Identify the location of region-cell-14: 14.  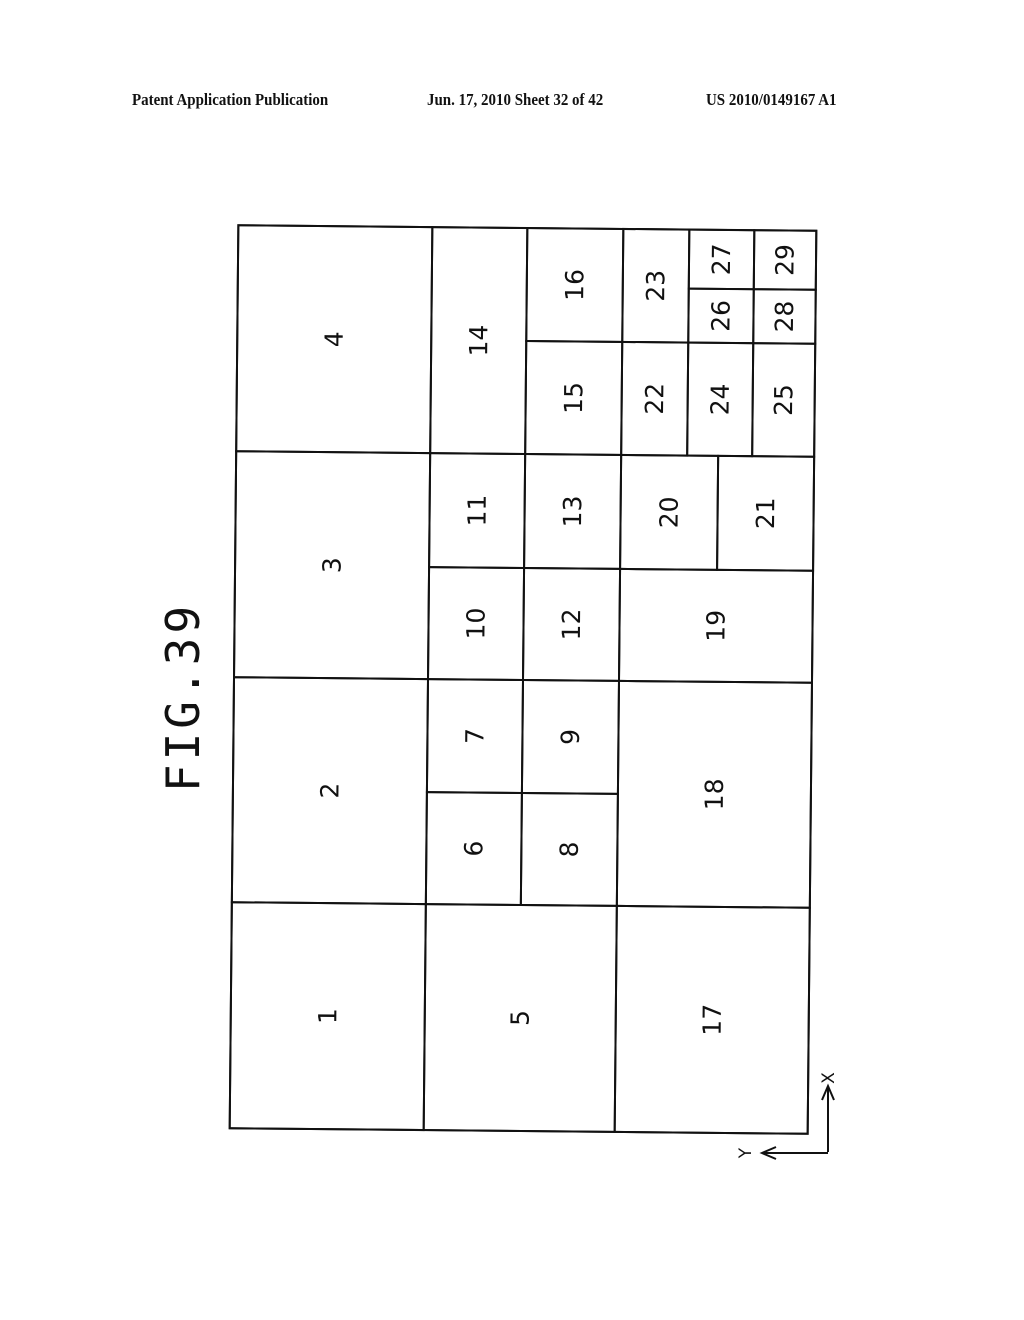
(479, 341).